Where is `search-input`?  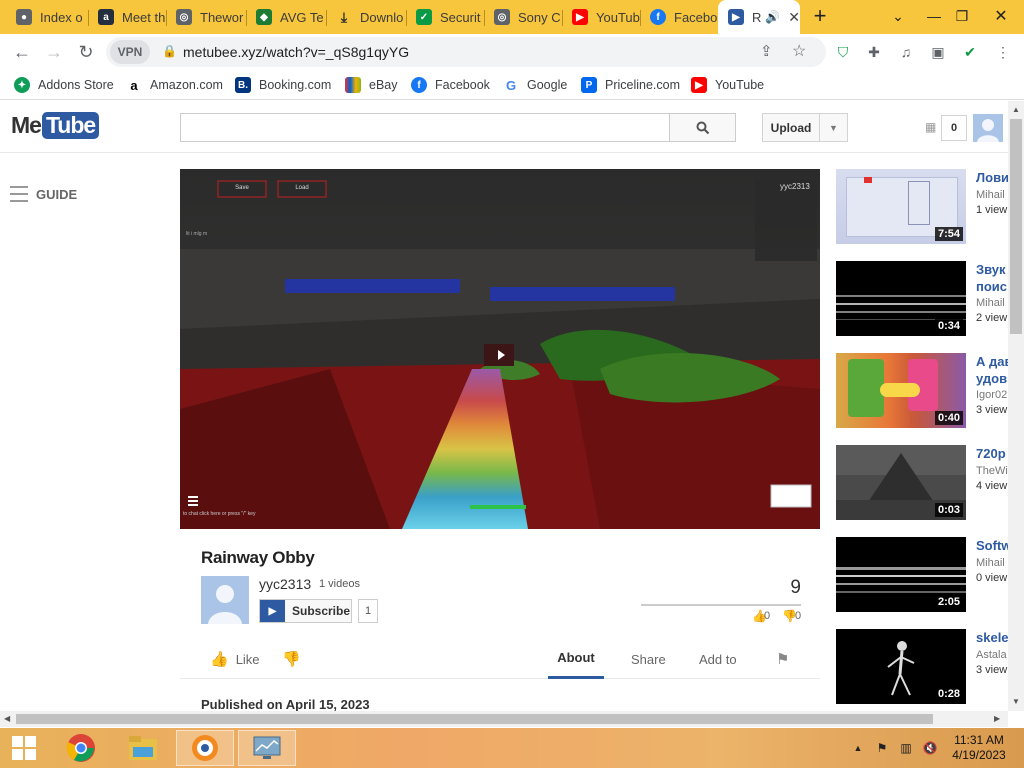 search-input is located at coordinates (425, 127).